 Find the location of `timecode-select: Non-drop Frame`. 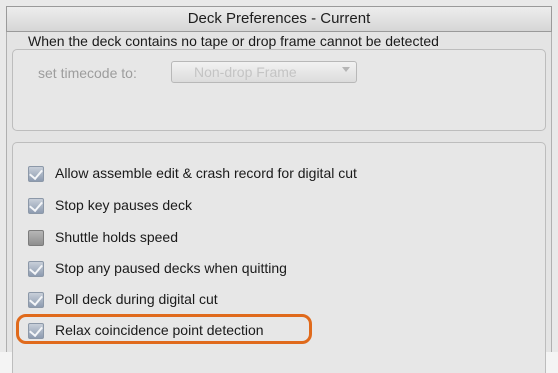

timecode-select: Non-drop Frame is located at coordinates (264, 72).